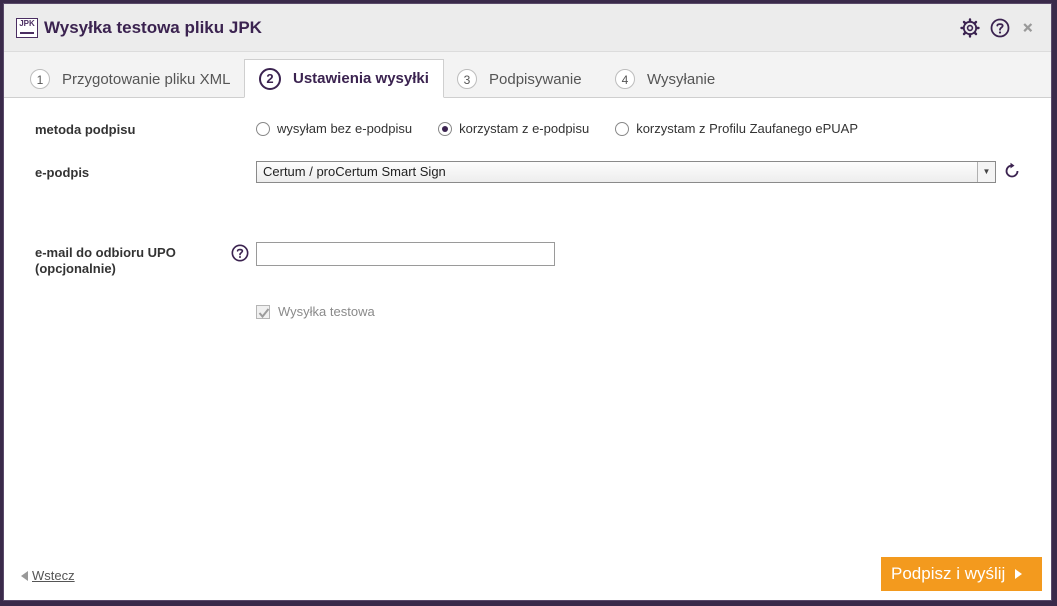 The image size is (1057, 606). I want to click on tab-przygotowanie: 1 Przygotowanie pliku XML, so click(130, 79).